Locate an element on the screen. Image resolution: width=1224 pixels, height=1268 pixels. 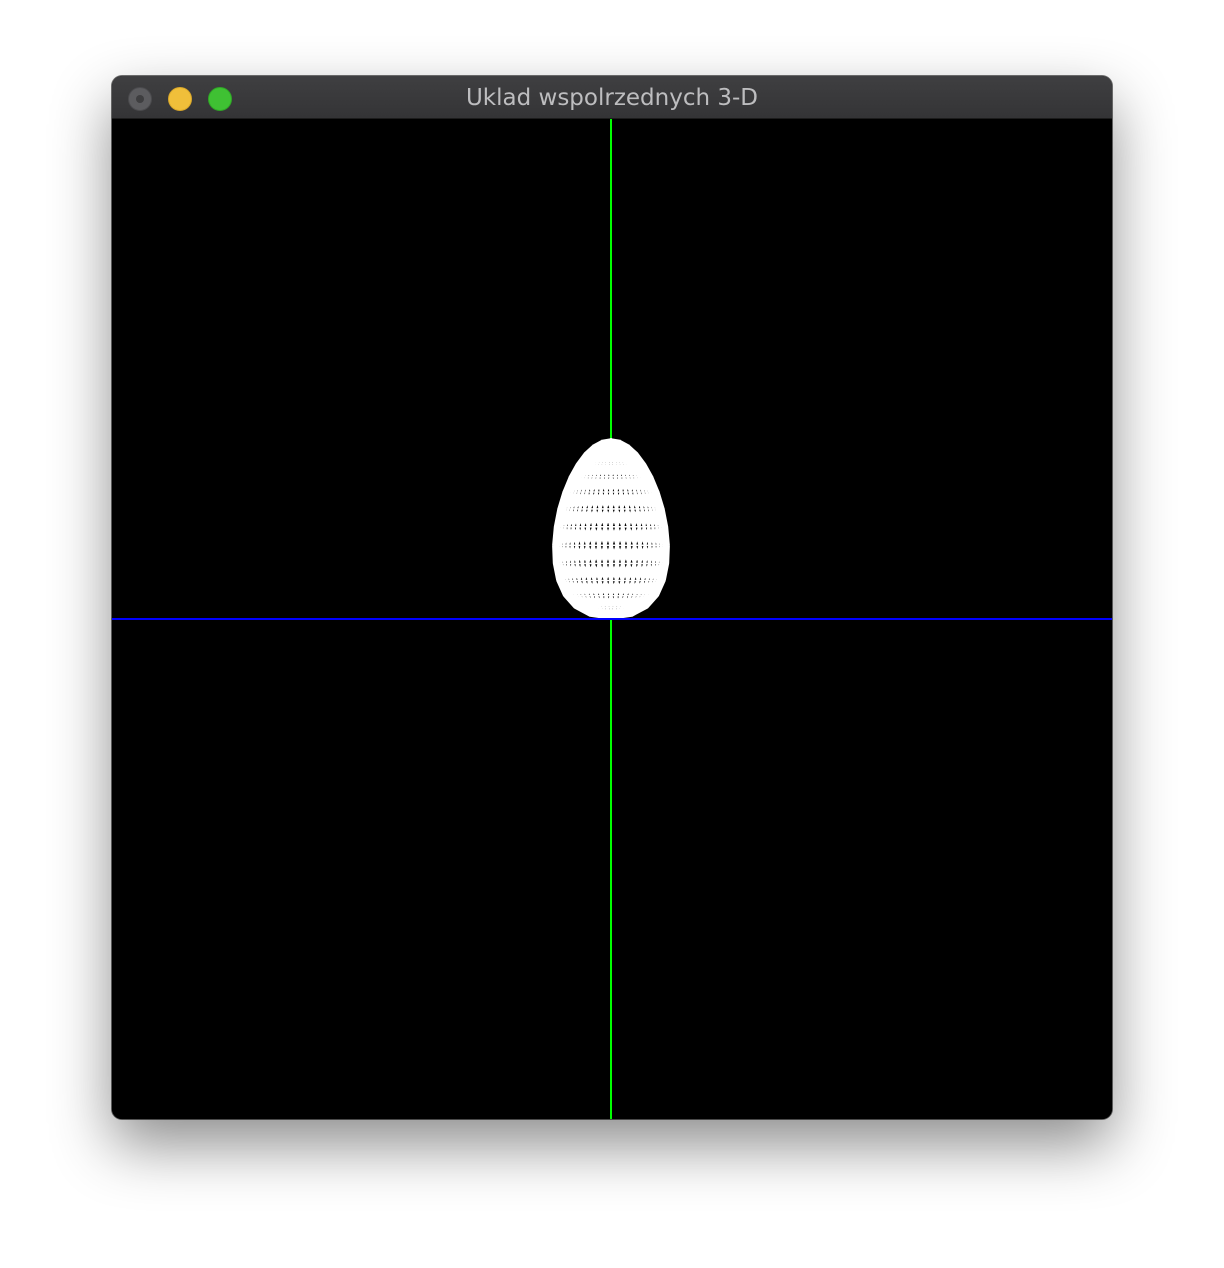
window-title: Uklad wspolrzednych 3-D is located at coordinates (612, 98).